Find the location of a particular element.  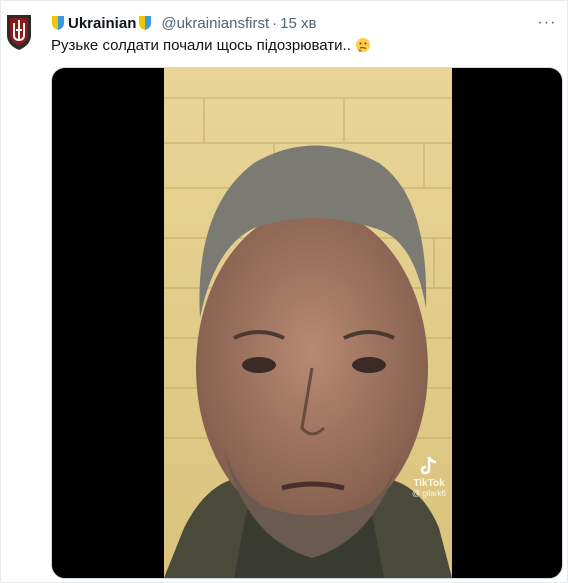

tiktok-watermark: TikTok @ gilark6 is located at coordinates (429, 477).